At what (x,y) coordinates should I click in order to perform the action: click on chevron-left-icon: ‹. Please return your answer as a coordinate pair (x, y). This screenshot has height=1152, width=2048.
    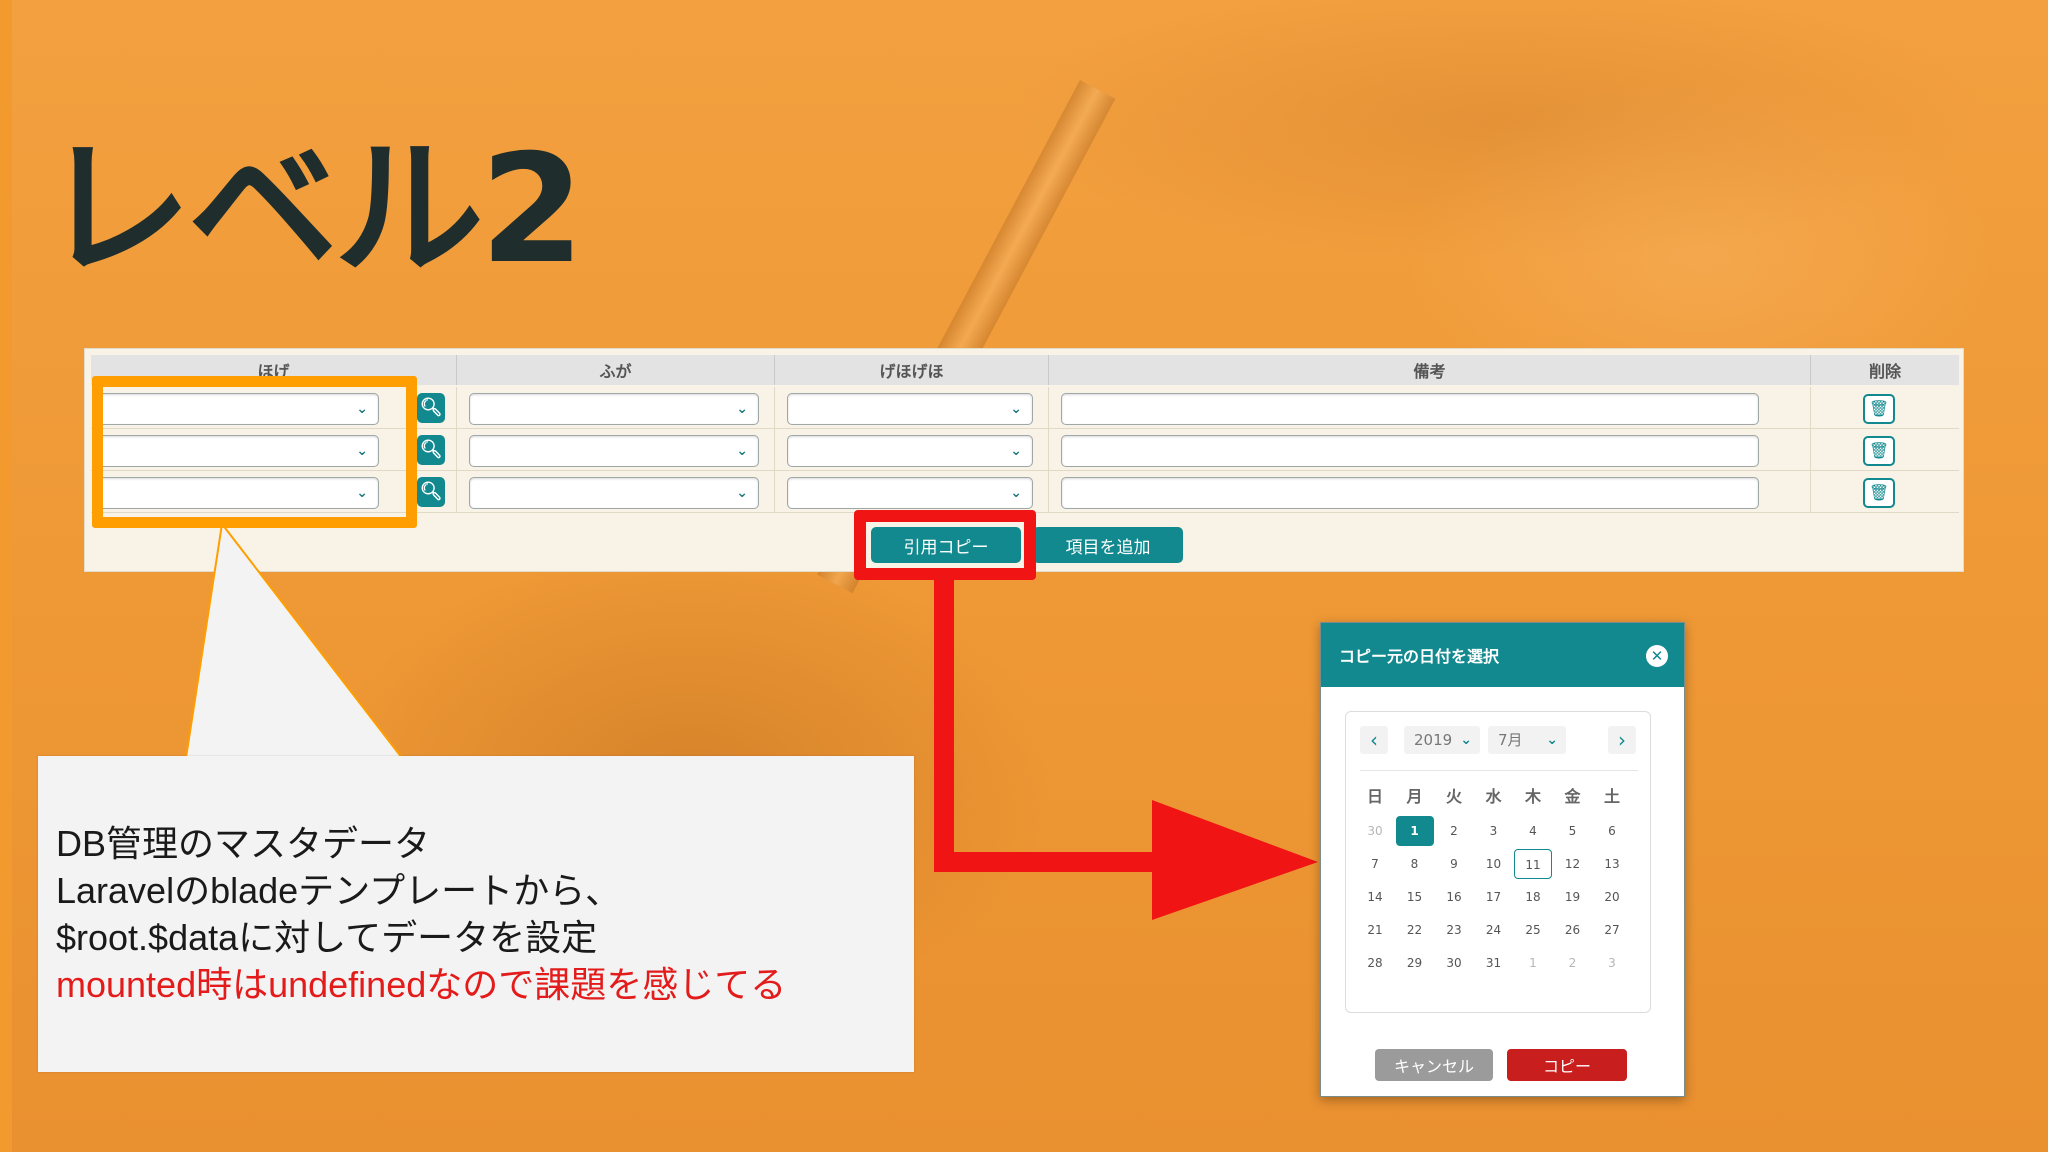
    Looking at the image, I should click on (1374, 740).